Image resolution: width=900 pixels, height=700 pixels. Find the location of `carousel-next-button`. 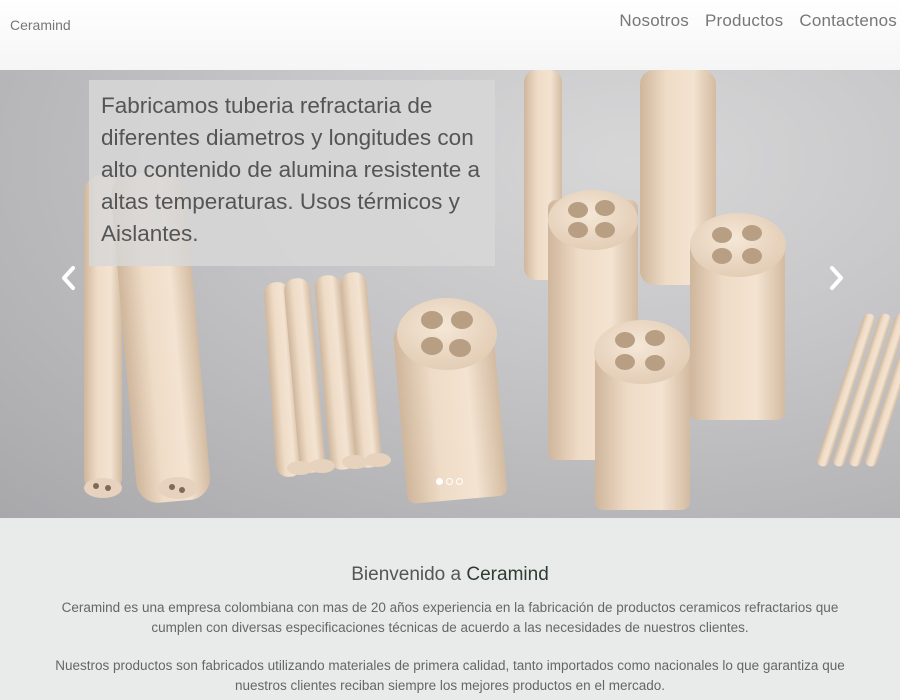

carousel-next-button is located at coordinates (836, 278).